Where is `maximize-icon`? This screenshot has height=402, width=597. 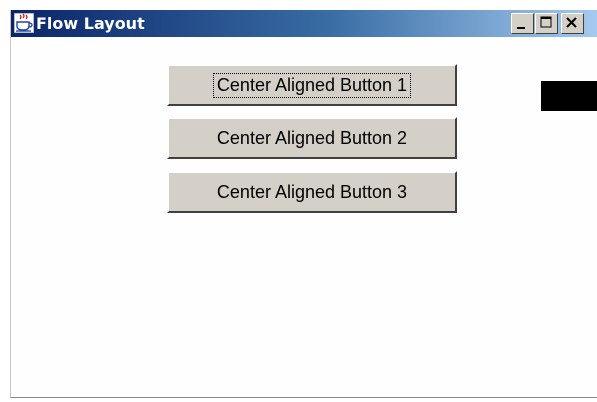 maximize-icon is located at coordinates (546, 22).